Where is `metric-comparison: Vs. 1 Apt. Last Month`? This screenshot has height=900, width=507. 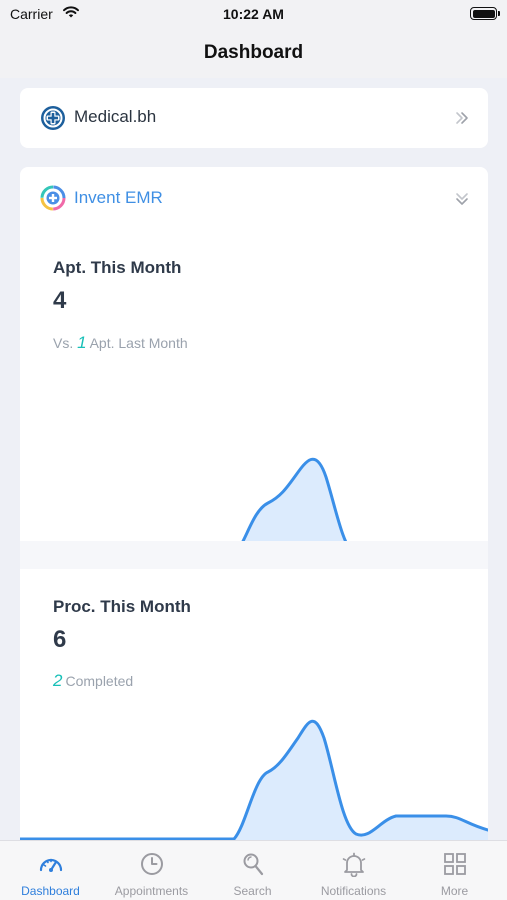
metric-comparison: Vs. 1 Apt. Last Month is located at coordinates (120, 343).